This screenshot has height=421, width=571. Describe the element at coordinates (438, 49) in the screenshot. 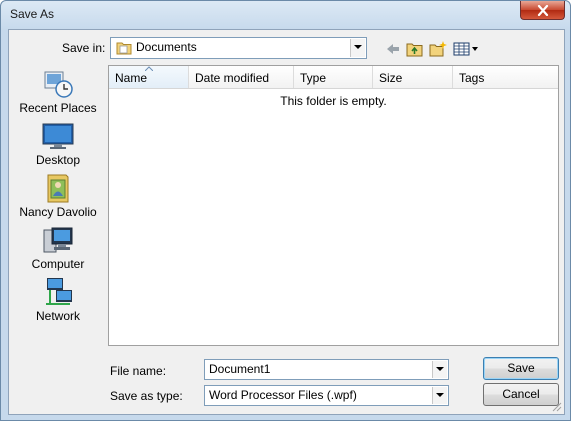

I see `new-folder-icon` at that location.